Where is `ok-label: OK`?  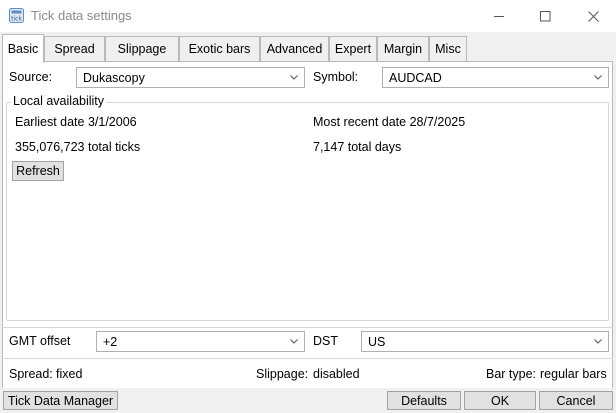 ok-label: OK is located at coordinates (500, 400).